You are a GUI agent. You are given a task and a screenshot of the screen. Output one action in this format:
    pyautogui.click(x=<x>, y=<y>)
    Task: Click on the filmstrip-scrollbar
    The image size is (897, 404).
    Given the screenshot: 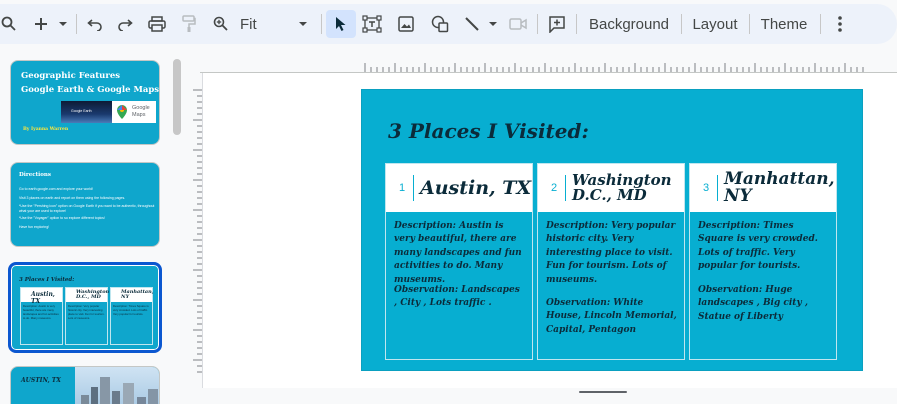 What is the action you would take?
    pyautogui.click(x=177, y=97)
    